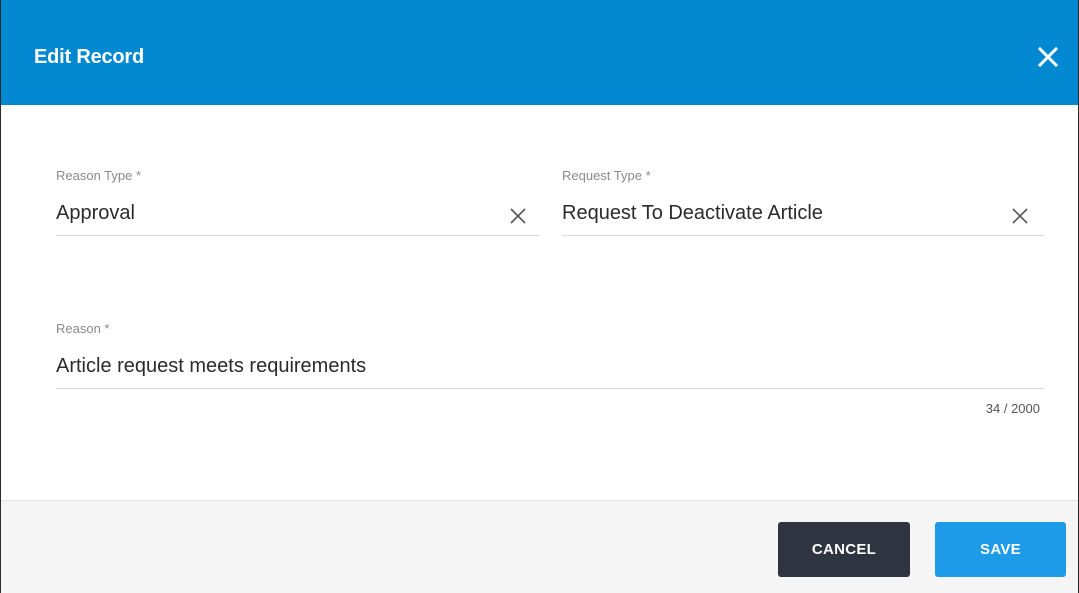 The image size is (1079, 593). I want to click on reason-type-field: Reason Type * Approval, so click(297, 203).